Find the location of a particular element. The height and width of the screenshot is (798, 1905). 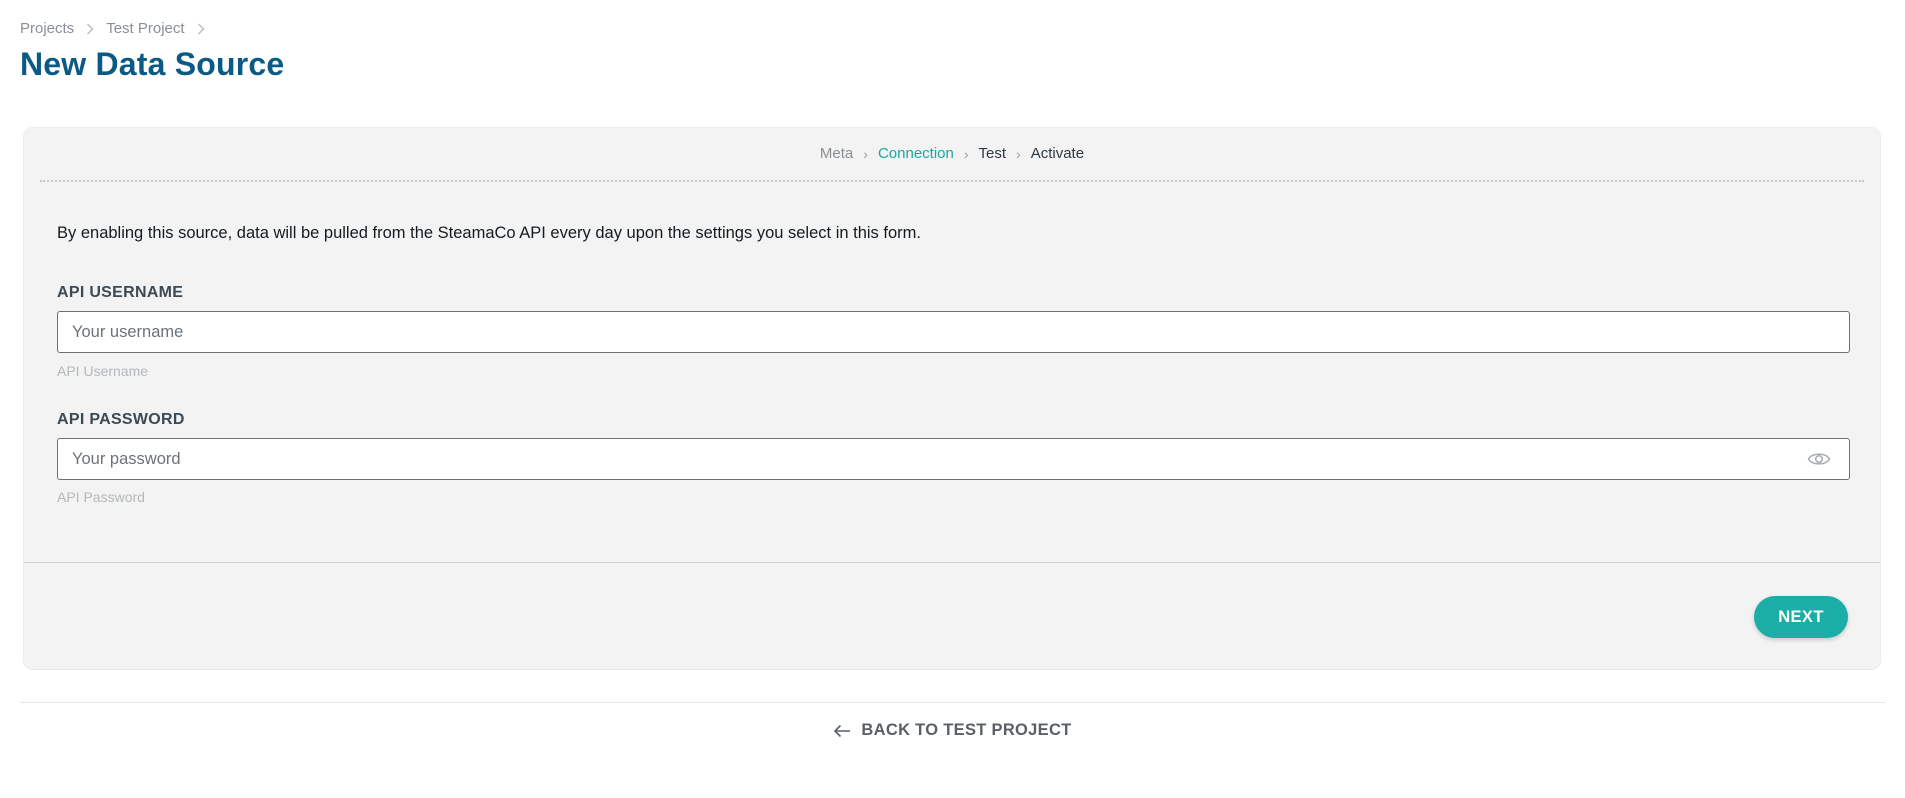

stepper: Meta › Connection › Test › Activate is located at coordinates (952, 153).